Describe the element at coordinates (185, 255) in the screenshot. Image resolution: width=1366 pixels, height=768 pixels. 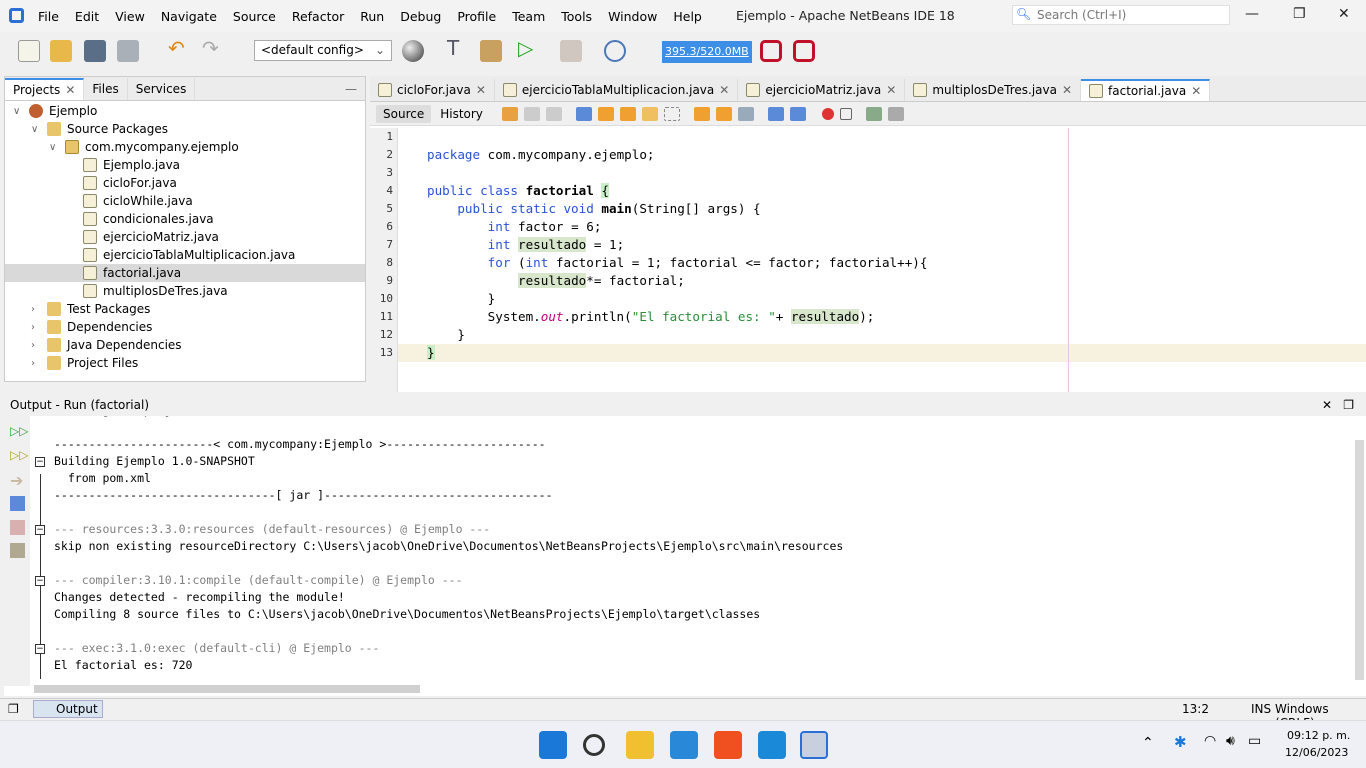
I see `tree-item: ejercicioTablaMultiplicacion.java` at that location.